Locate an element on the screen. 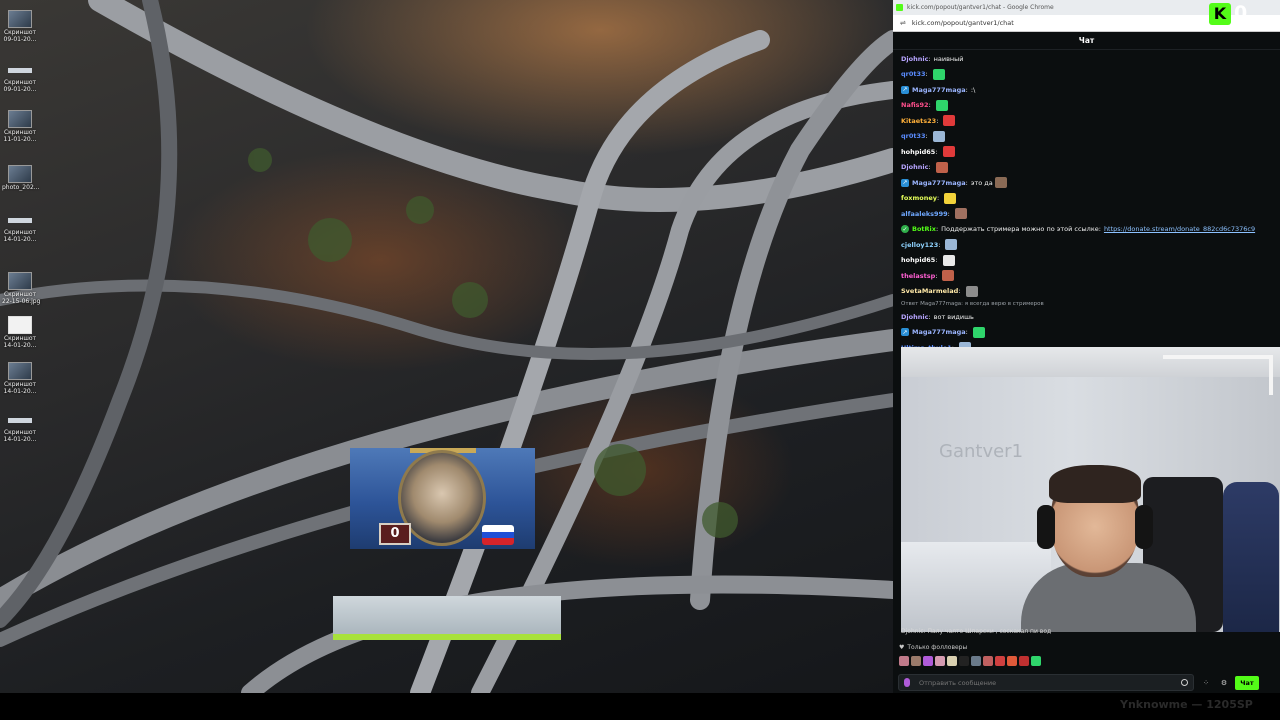 This screenshot has height=720, width=1280. overlay-avatar is located at coordinates (442, 498).